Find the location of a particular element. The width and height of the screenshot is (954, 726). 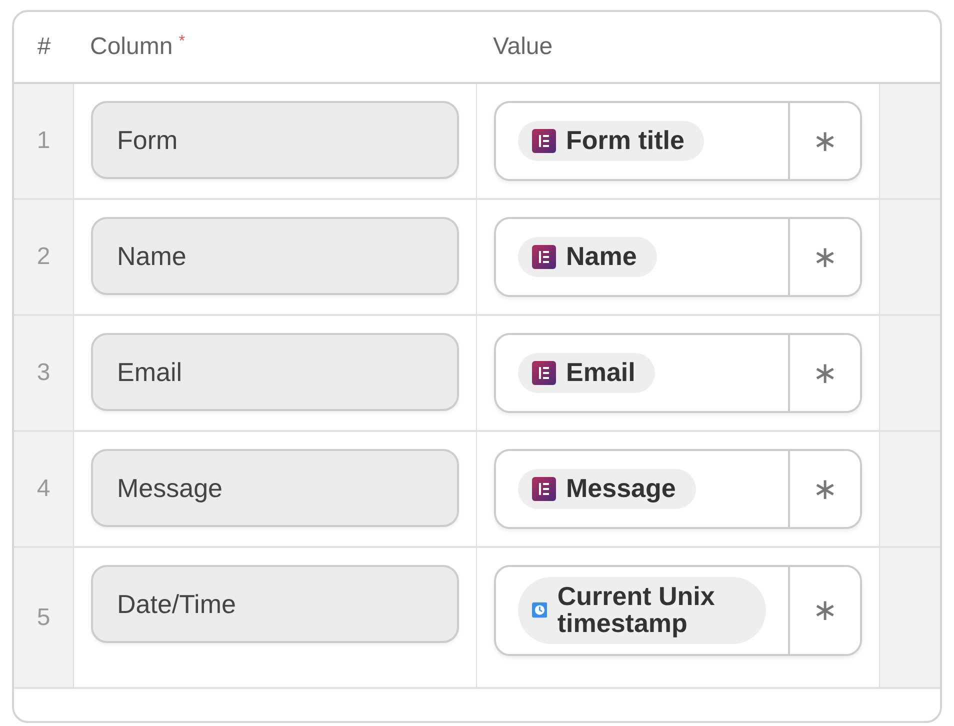

column-name-field: Date/Time is located at coordinates (275, 604).